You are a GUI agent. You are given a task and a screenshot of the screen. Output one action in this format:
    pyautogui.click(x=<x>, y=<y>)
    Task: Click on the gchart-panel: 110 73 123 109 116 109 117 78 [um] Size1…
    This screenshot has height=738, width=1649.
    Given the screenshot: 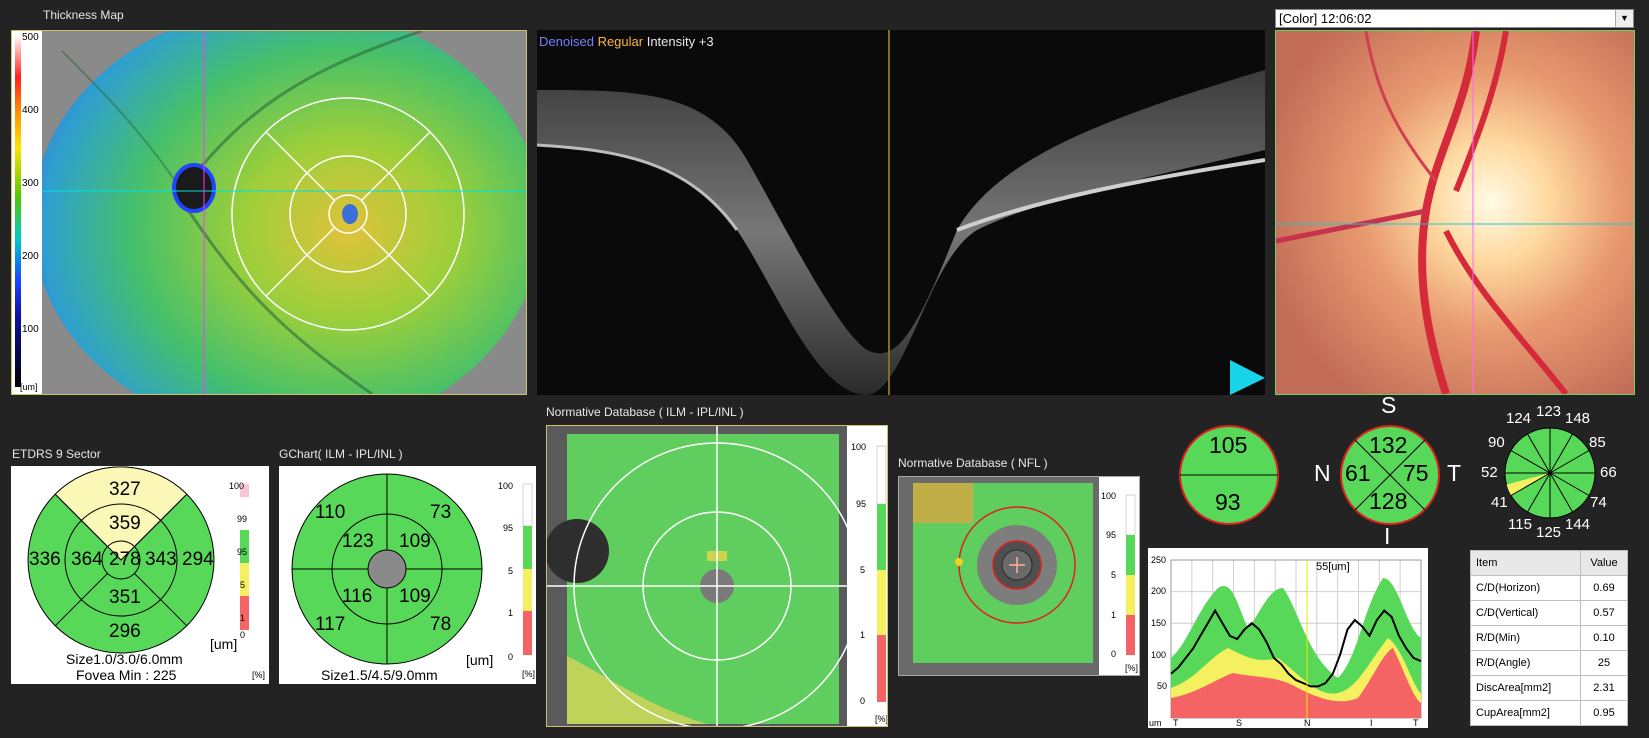 What is the action you would take?
    pyautogui.click(x=407, y=575)
    